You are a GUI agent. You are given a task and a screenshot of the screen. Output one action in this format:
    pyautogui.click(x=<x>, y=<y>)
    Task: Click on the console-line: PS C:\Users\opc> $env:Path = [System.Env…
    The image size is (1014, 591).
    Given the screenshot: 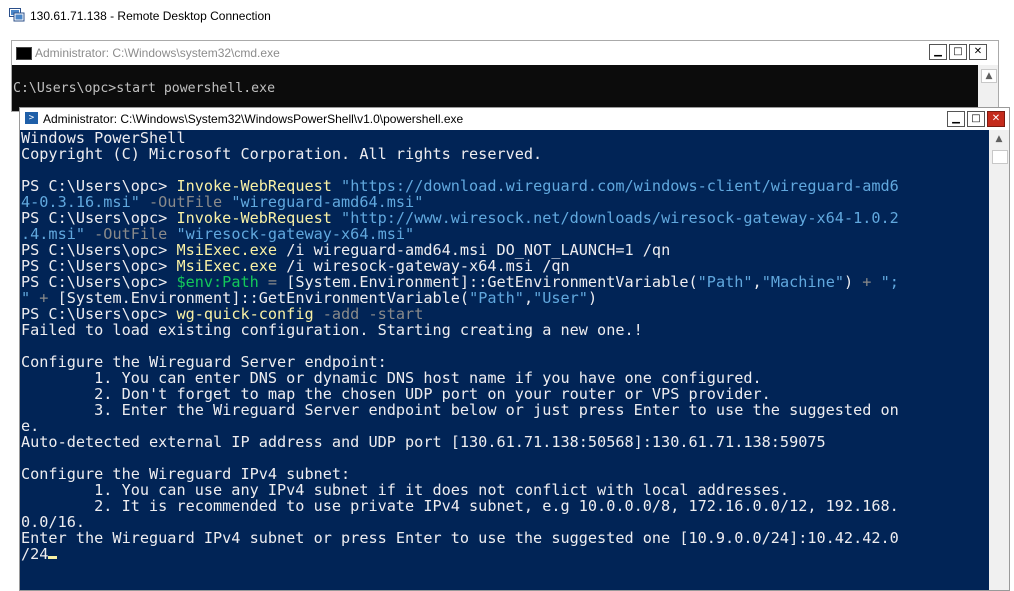 What is the action you would take?
    pyautogui.click(x=460, y=282)
    